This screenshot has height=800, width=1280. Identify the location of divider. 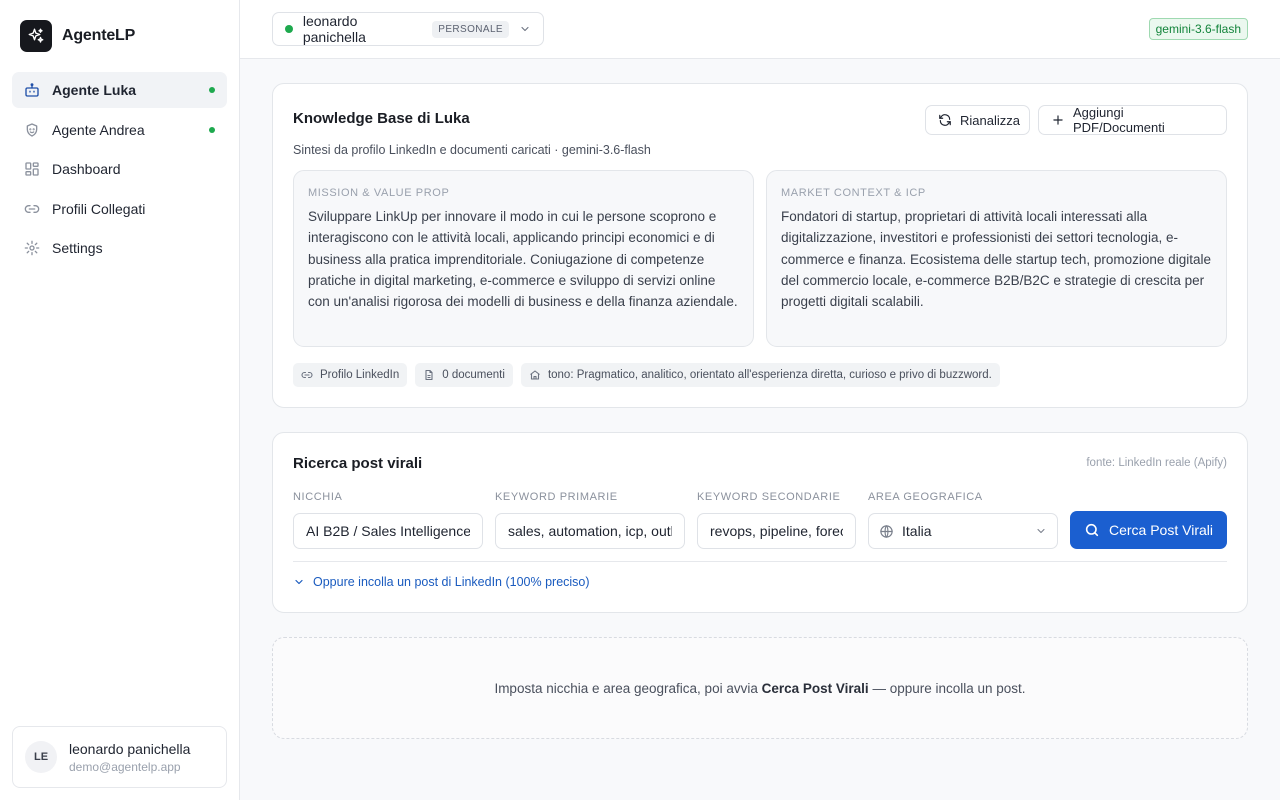
(760, 561).